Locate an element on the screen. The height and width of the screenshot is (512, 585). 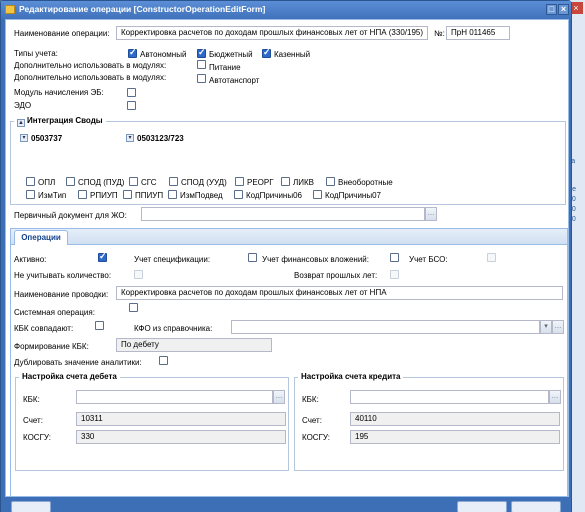
expand-0503737-icon: ▾ is located at coordinates (24, 138).